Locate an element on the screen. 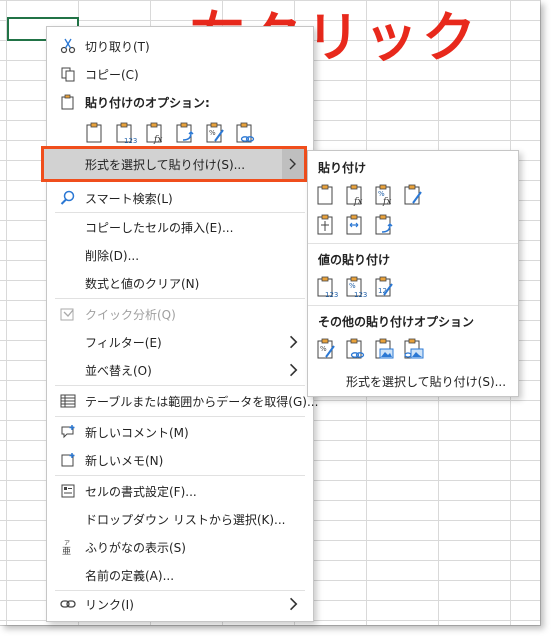  paste-column-widths-icon is located at coordinates (355, 225).